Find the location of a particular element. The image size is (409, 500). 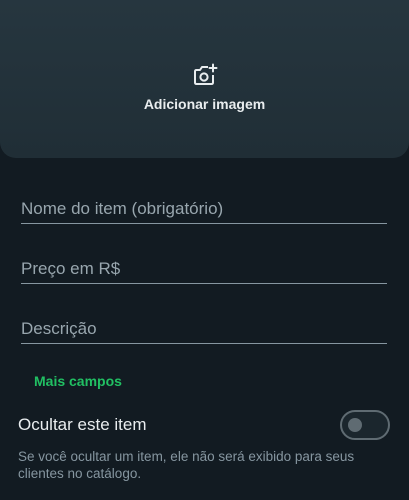

item-price-field is located at coordinates (204, 268).